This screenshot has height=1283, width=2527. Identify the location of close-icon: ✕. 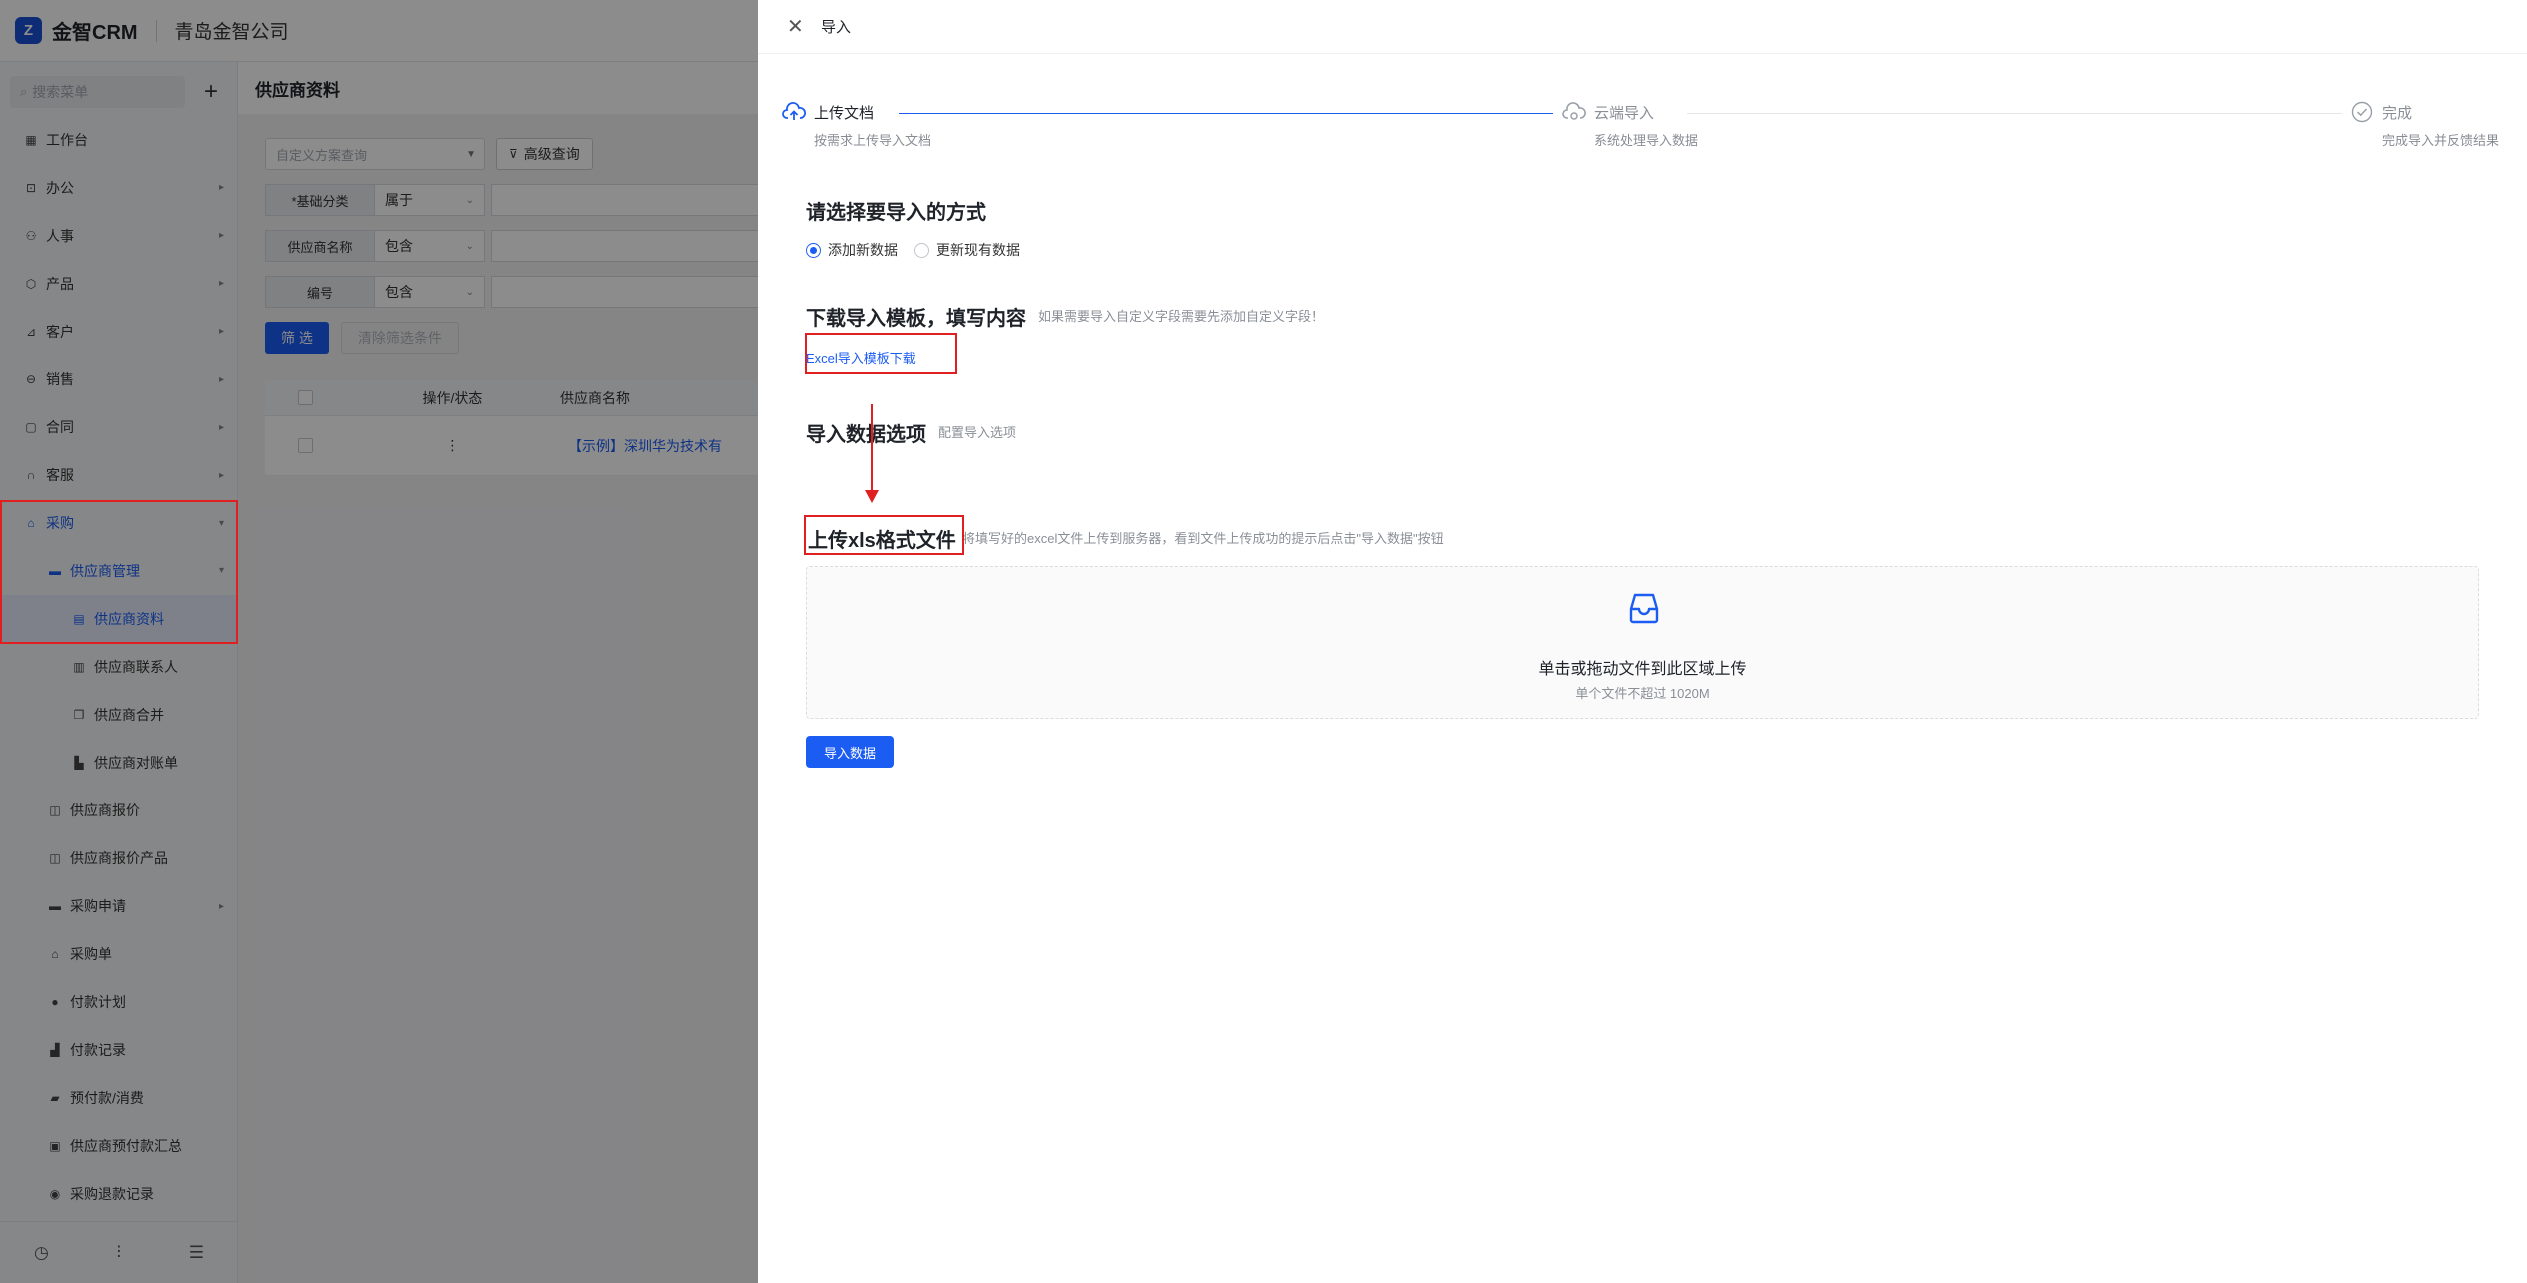
(796, 26).